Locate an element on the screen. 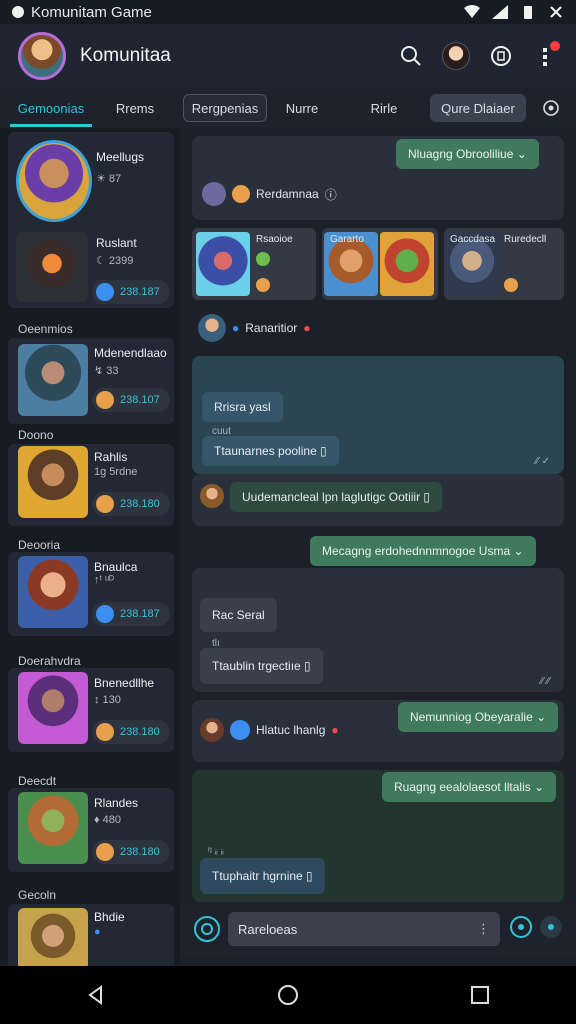 The height and width of the screenshot is (1024, 576). back-icon is located at coordinates (96, 995).